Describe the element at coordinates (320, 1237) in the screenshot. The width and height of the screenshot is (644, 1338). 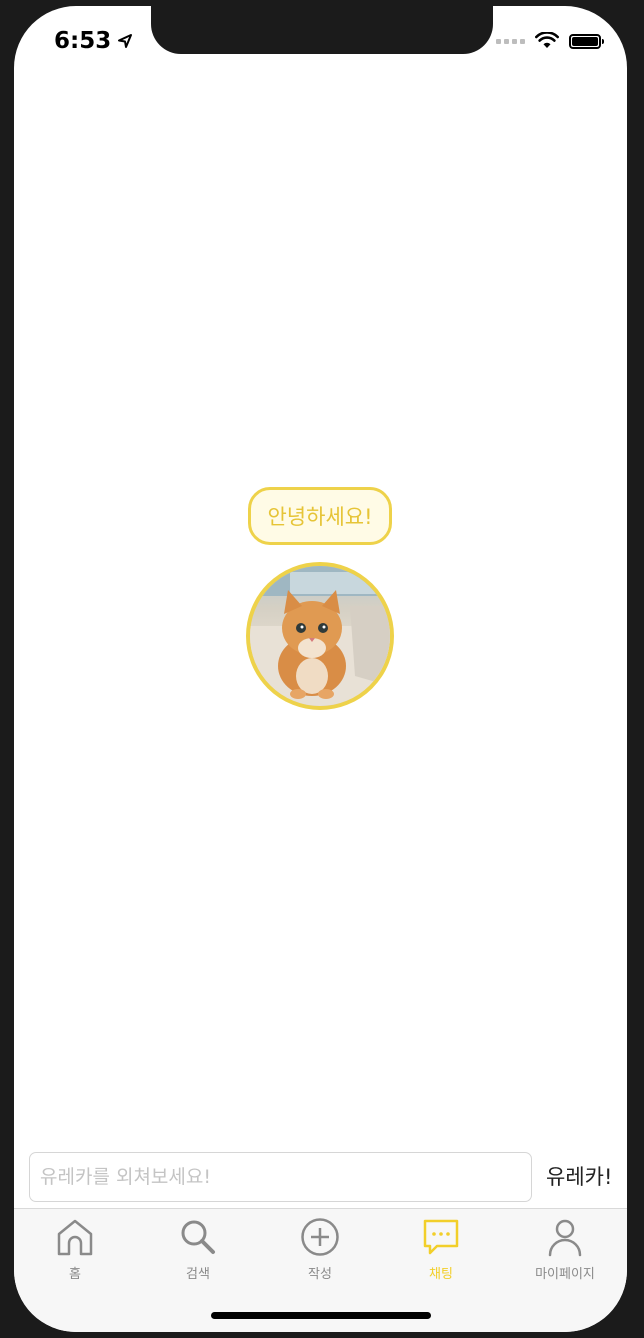
I see `plus-circle-icon` at that location.